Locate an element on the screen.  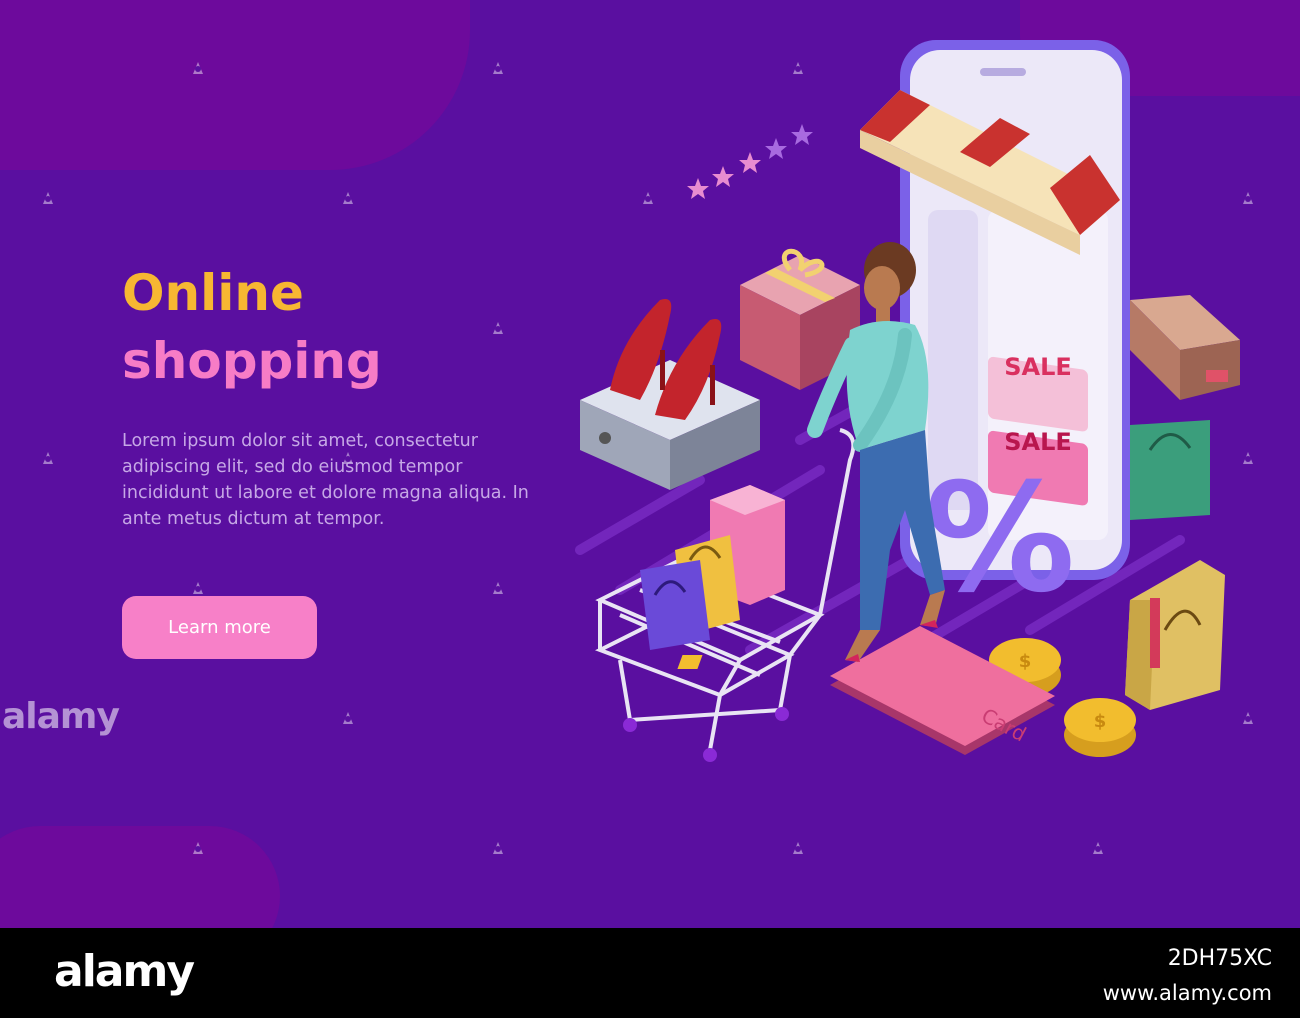
rating-stars is located at coordinates (750, 161).